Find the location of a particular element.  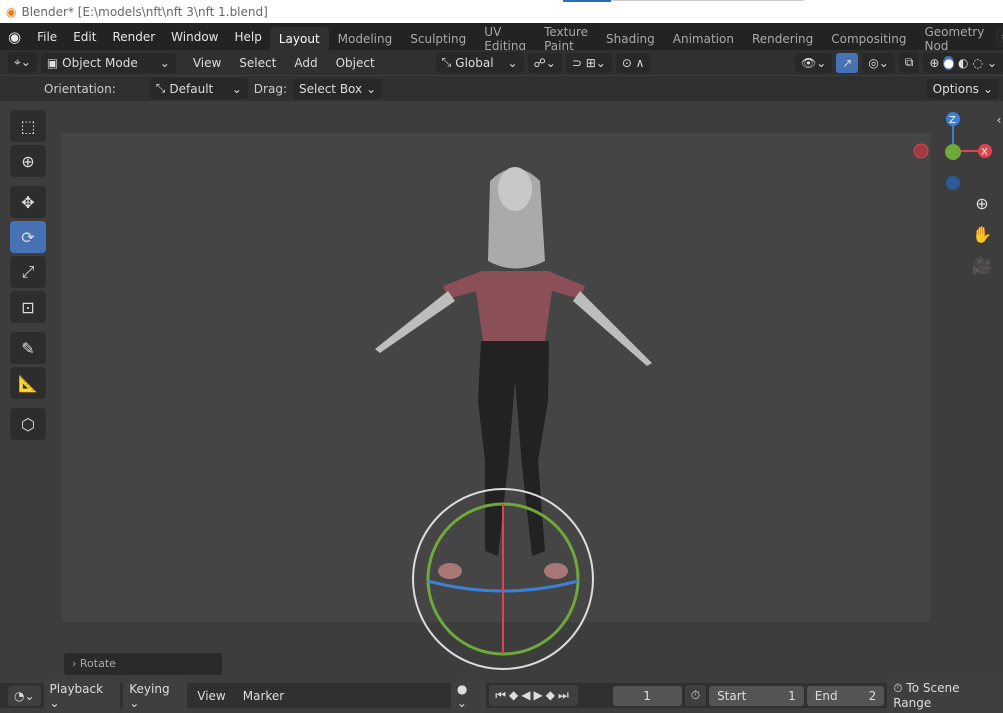

cursor-tool-icon: ⊕ is located at coordinates (28, 161).